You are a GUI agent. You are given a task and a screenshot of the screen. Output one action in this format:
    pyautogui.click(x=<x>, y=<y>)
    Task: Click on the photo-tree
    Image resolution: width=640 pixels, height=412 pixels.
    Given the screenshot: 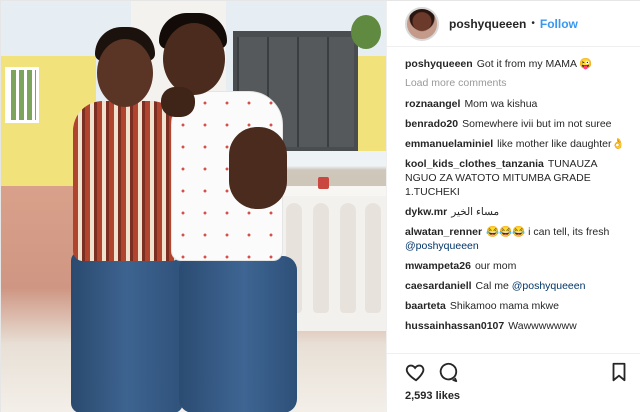 What is the action you would take?
    pyautogui.click(x=366, y=32)
    